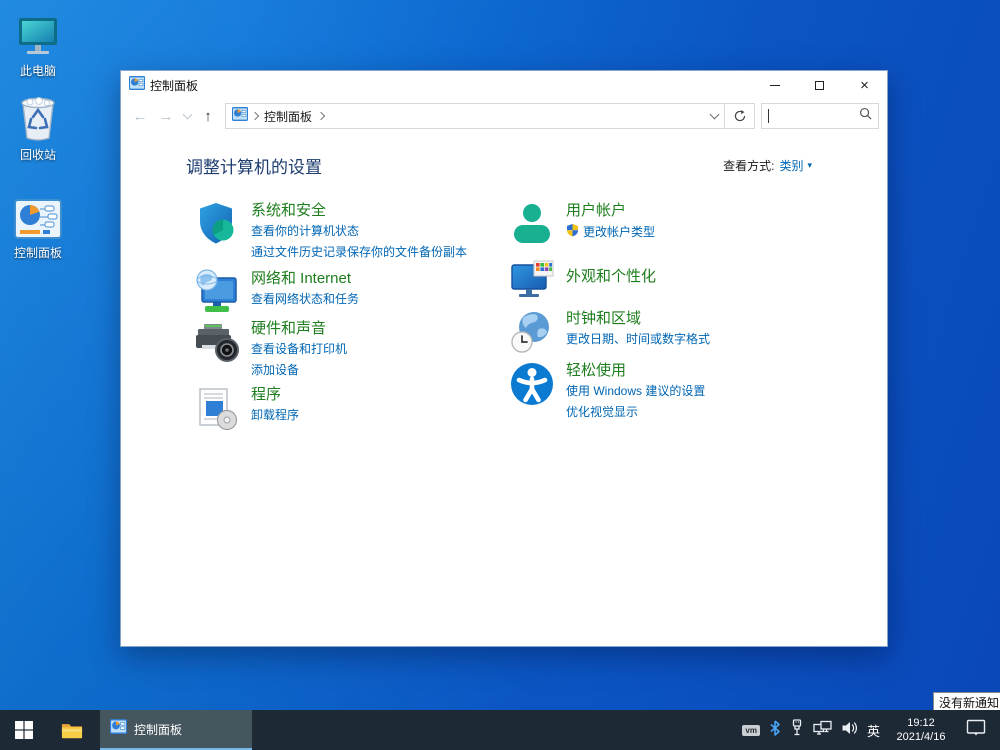  What do you see at coordinates (751, 730) in the screenshot?
I see `vmware-tools-tray-icon: vm` at bounding box center [751, 730].